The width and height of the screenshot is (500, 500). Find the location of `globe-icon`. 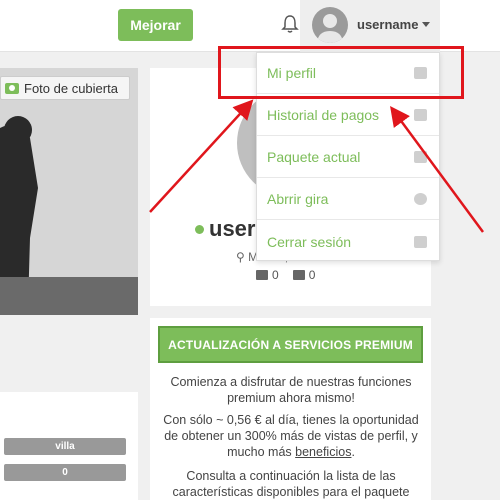

globe-icon is located at coordinates (420, 199).